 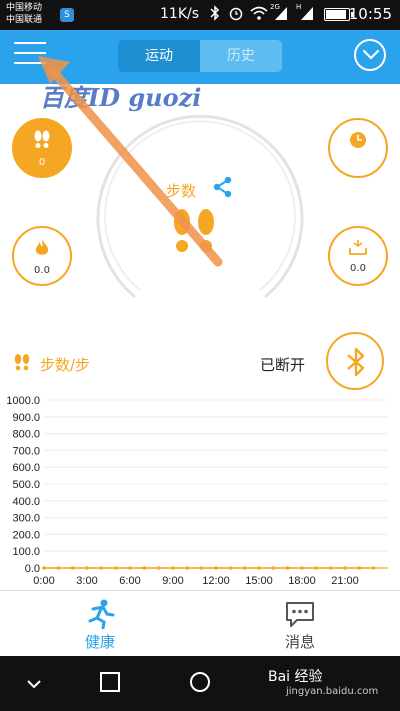 I want to click on steps-button: 0, so click(x=42, y=148).